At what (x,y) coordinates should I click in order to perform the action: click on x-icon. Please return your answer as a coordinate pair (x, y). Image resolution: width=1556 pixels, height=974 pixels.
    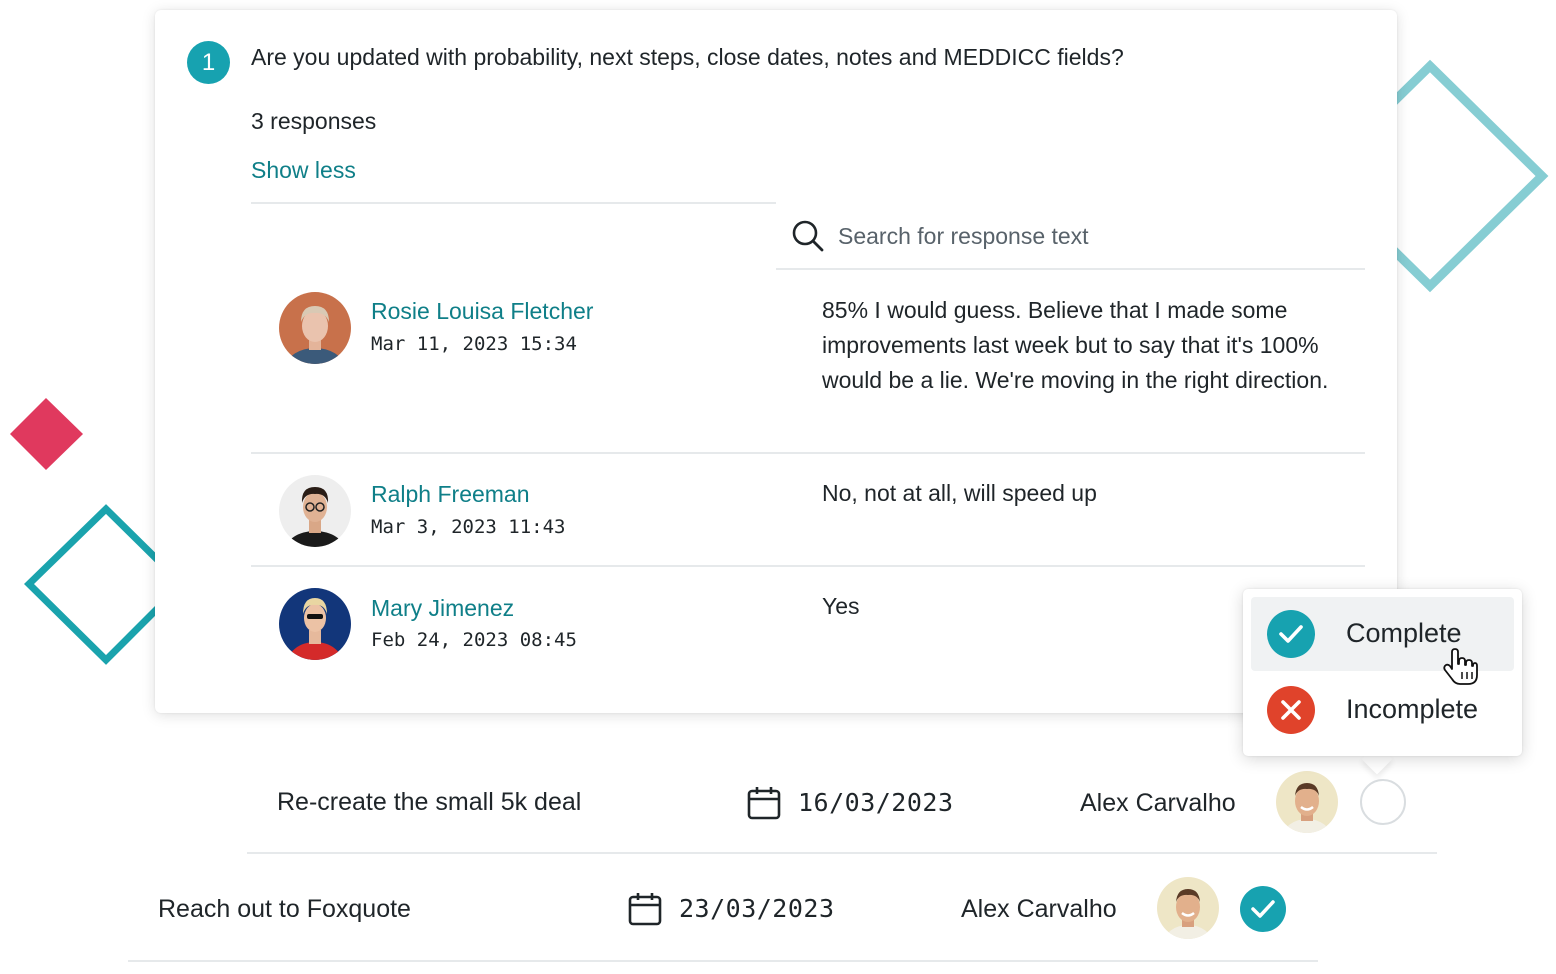
    Looking at the image, I should click on (1291, 710).